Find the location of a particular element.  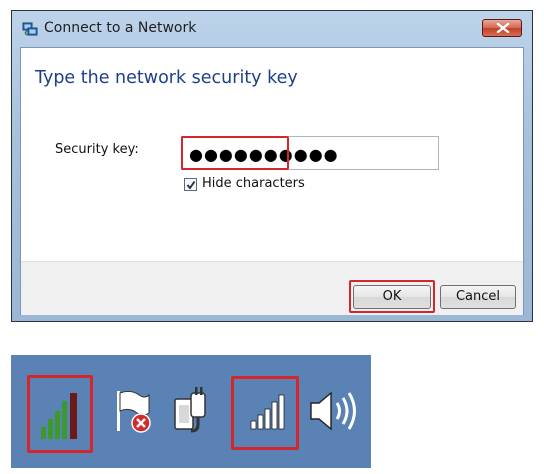

key-highlight-box is located at coordinates (235, 153).